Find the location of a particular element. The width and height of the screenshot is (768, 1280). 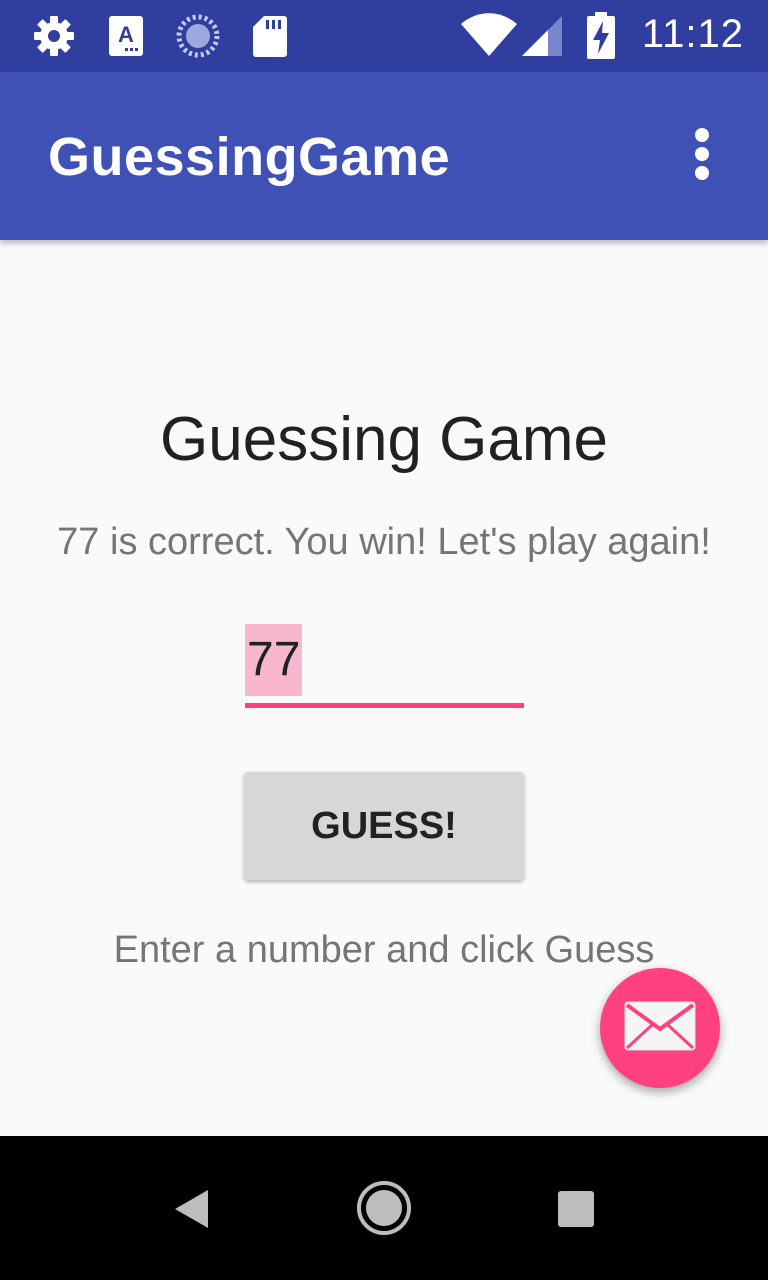

status-time: 11:12 is located at coordinates (692, 34).